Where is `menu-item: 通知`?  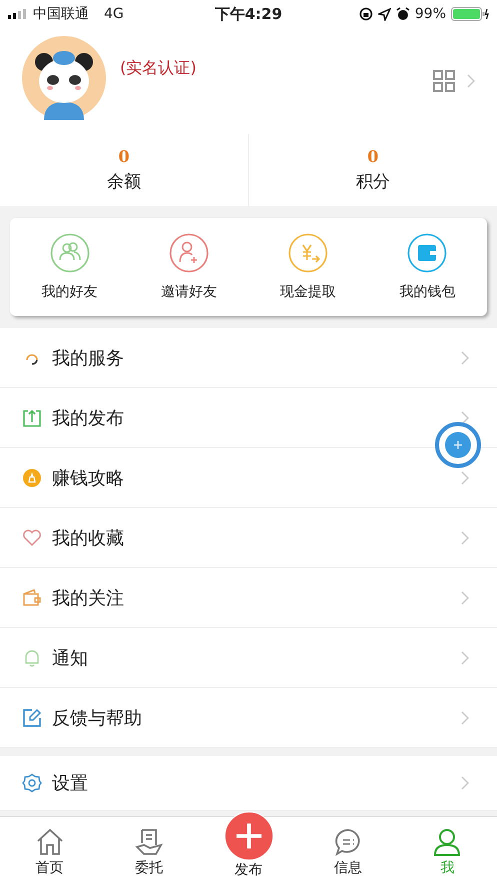 menu-item: 通知 is located at coordinates (248, 658).